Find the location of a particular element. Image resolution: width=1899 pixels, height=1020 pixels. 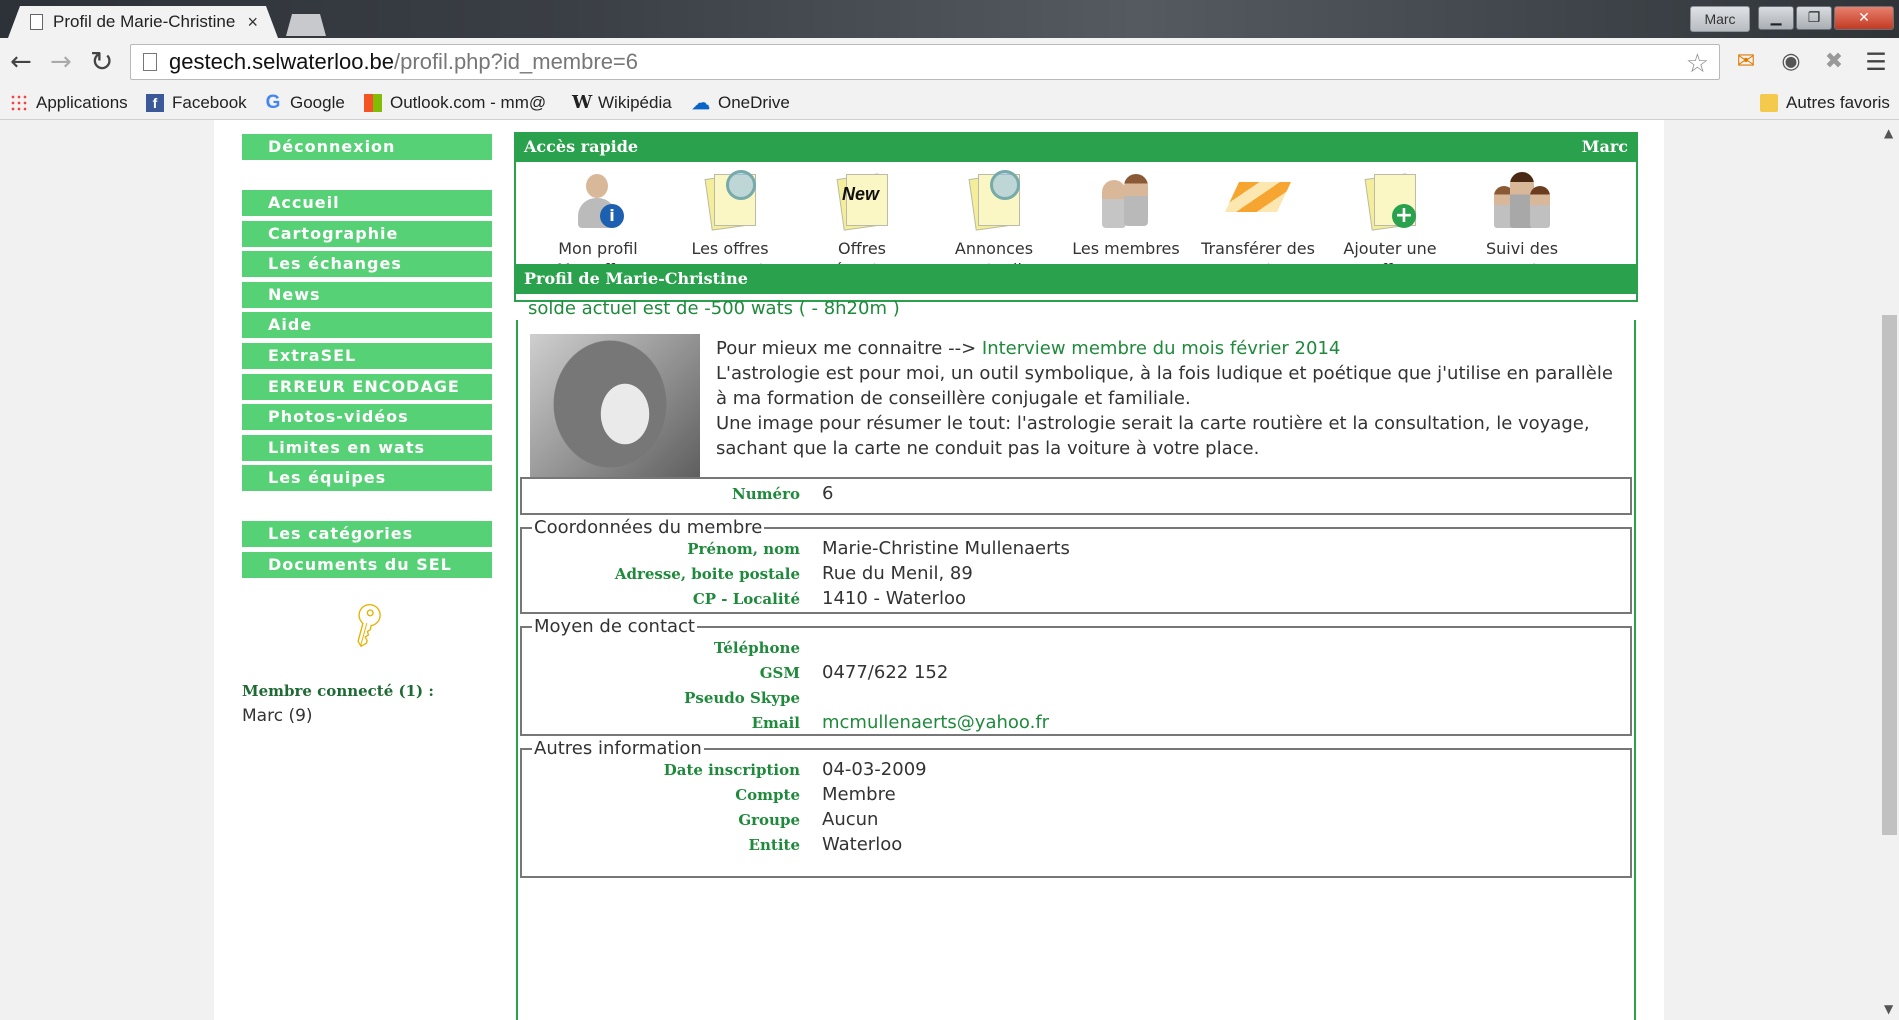

menu-extrasel: ExtraSEL is located at coordinates (367, 356).